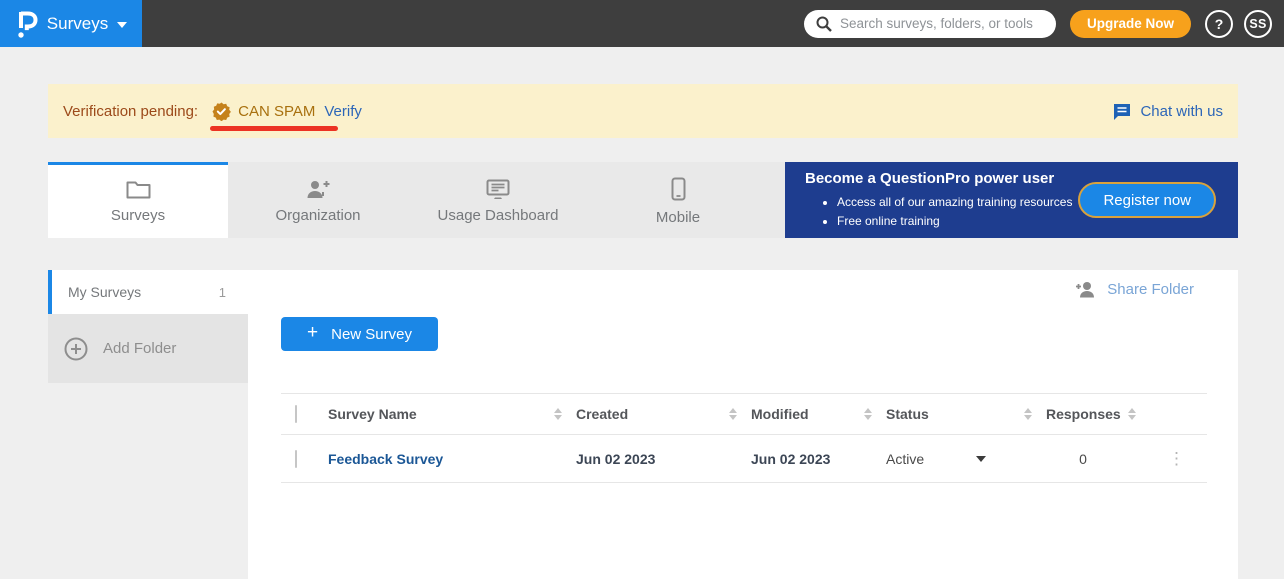  I want to click on add-folder-button: Add Folder, so click(148, 348).